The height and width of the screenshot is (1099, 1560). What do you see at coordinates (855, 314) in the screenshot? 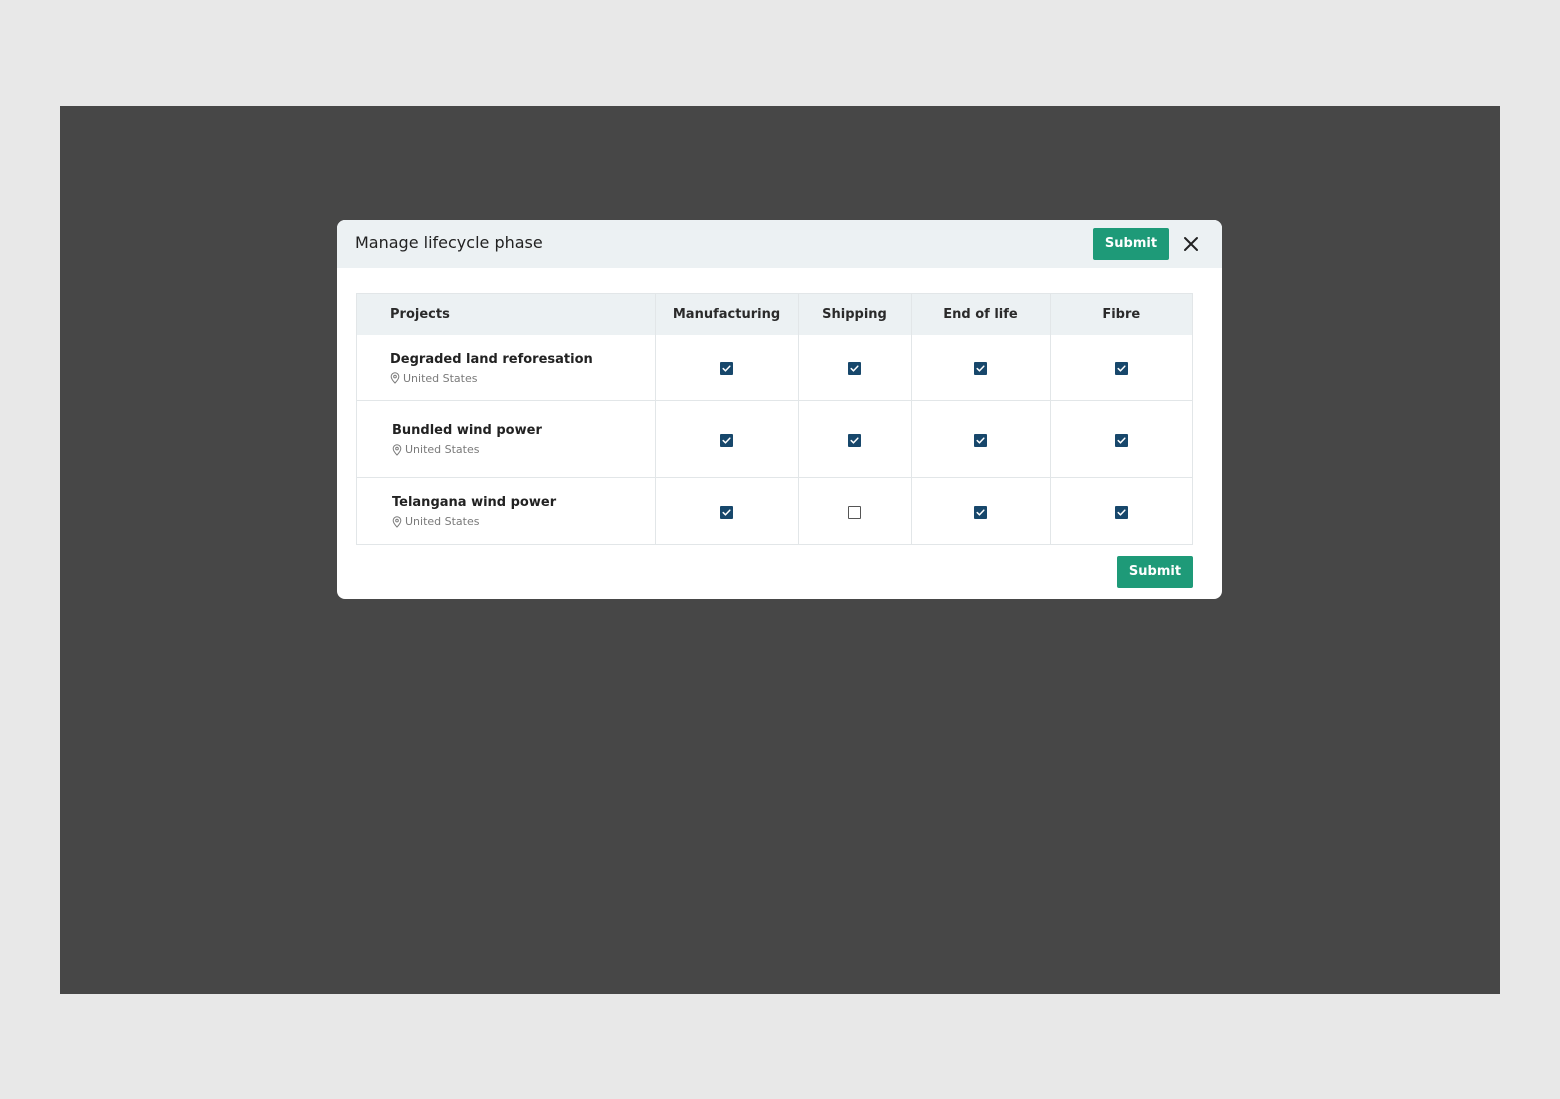
I see `column-header-shipping: Shipping` at bounding box center [855, 314].